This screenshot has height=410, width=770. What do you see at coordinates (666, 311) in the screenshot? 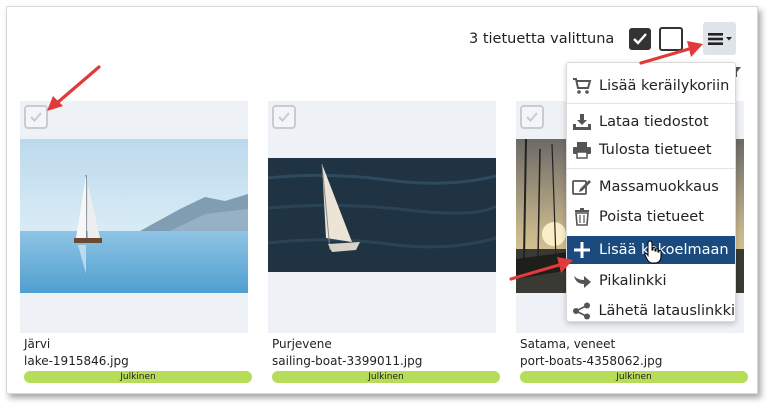
I see `menu-item-label: Lähetä latauslinkki` at bounding box center [666, 311].